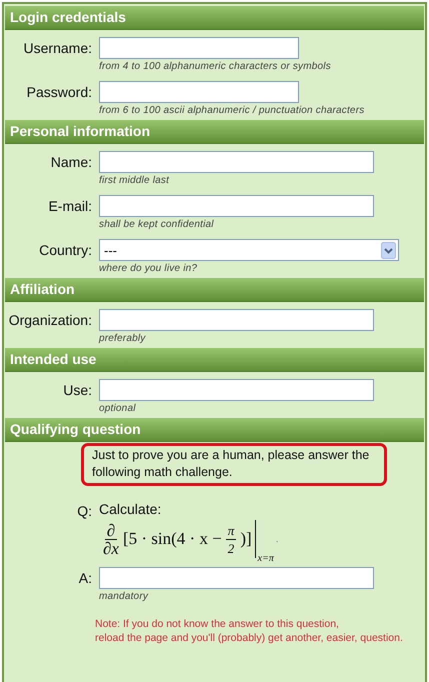 The image size is (429, 682). I want to click on field-hint: first middle last, so click(134, 181).